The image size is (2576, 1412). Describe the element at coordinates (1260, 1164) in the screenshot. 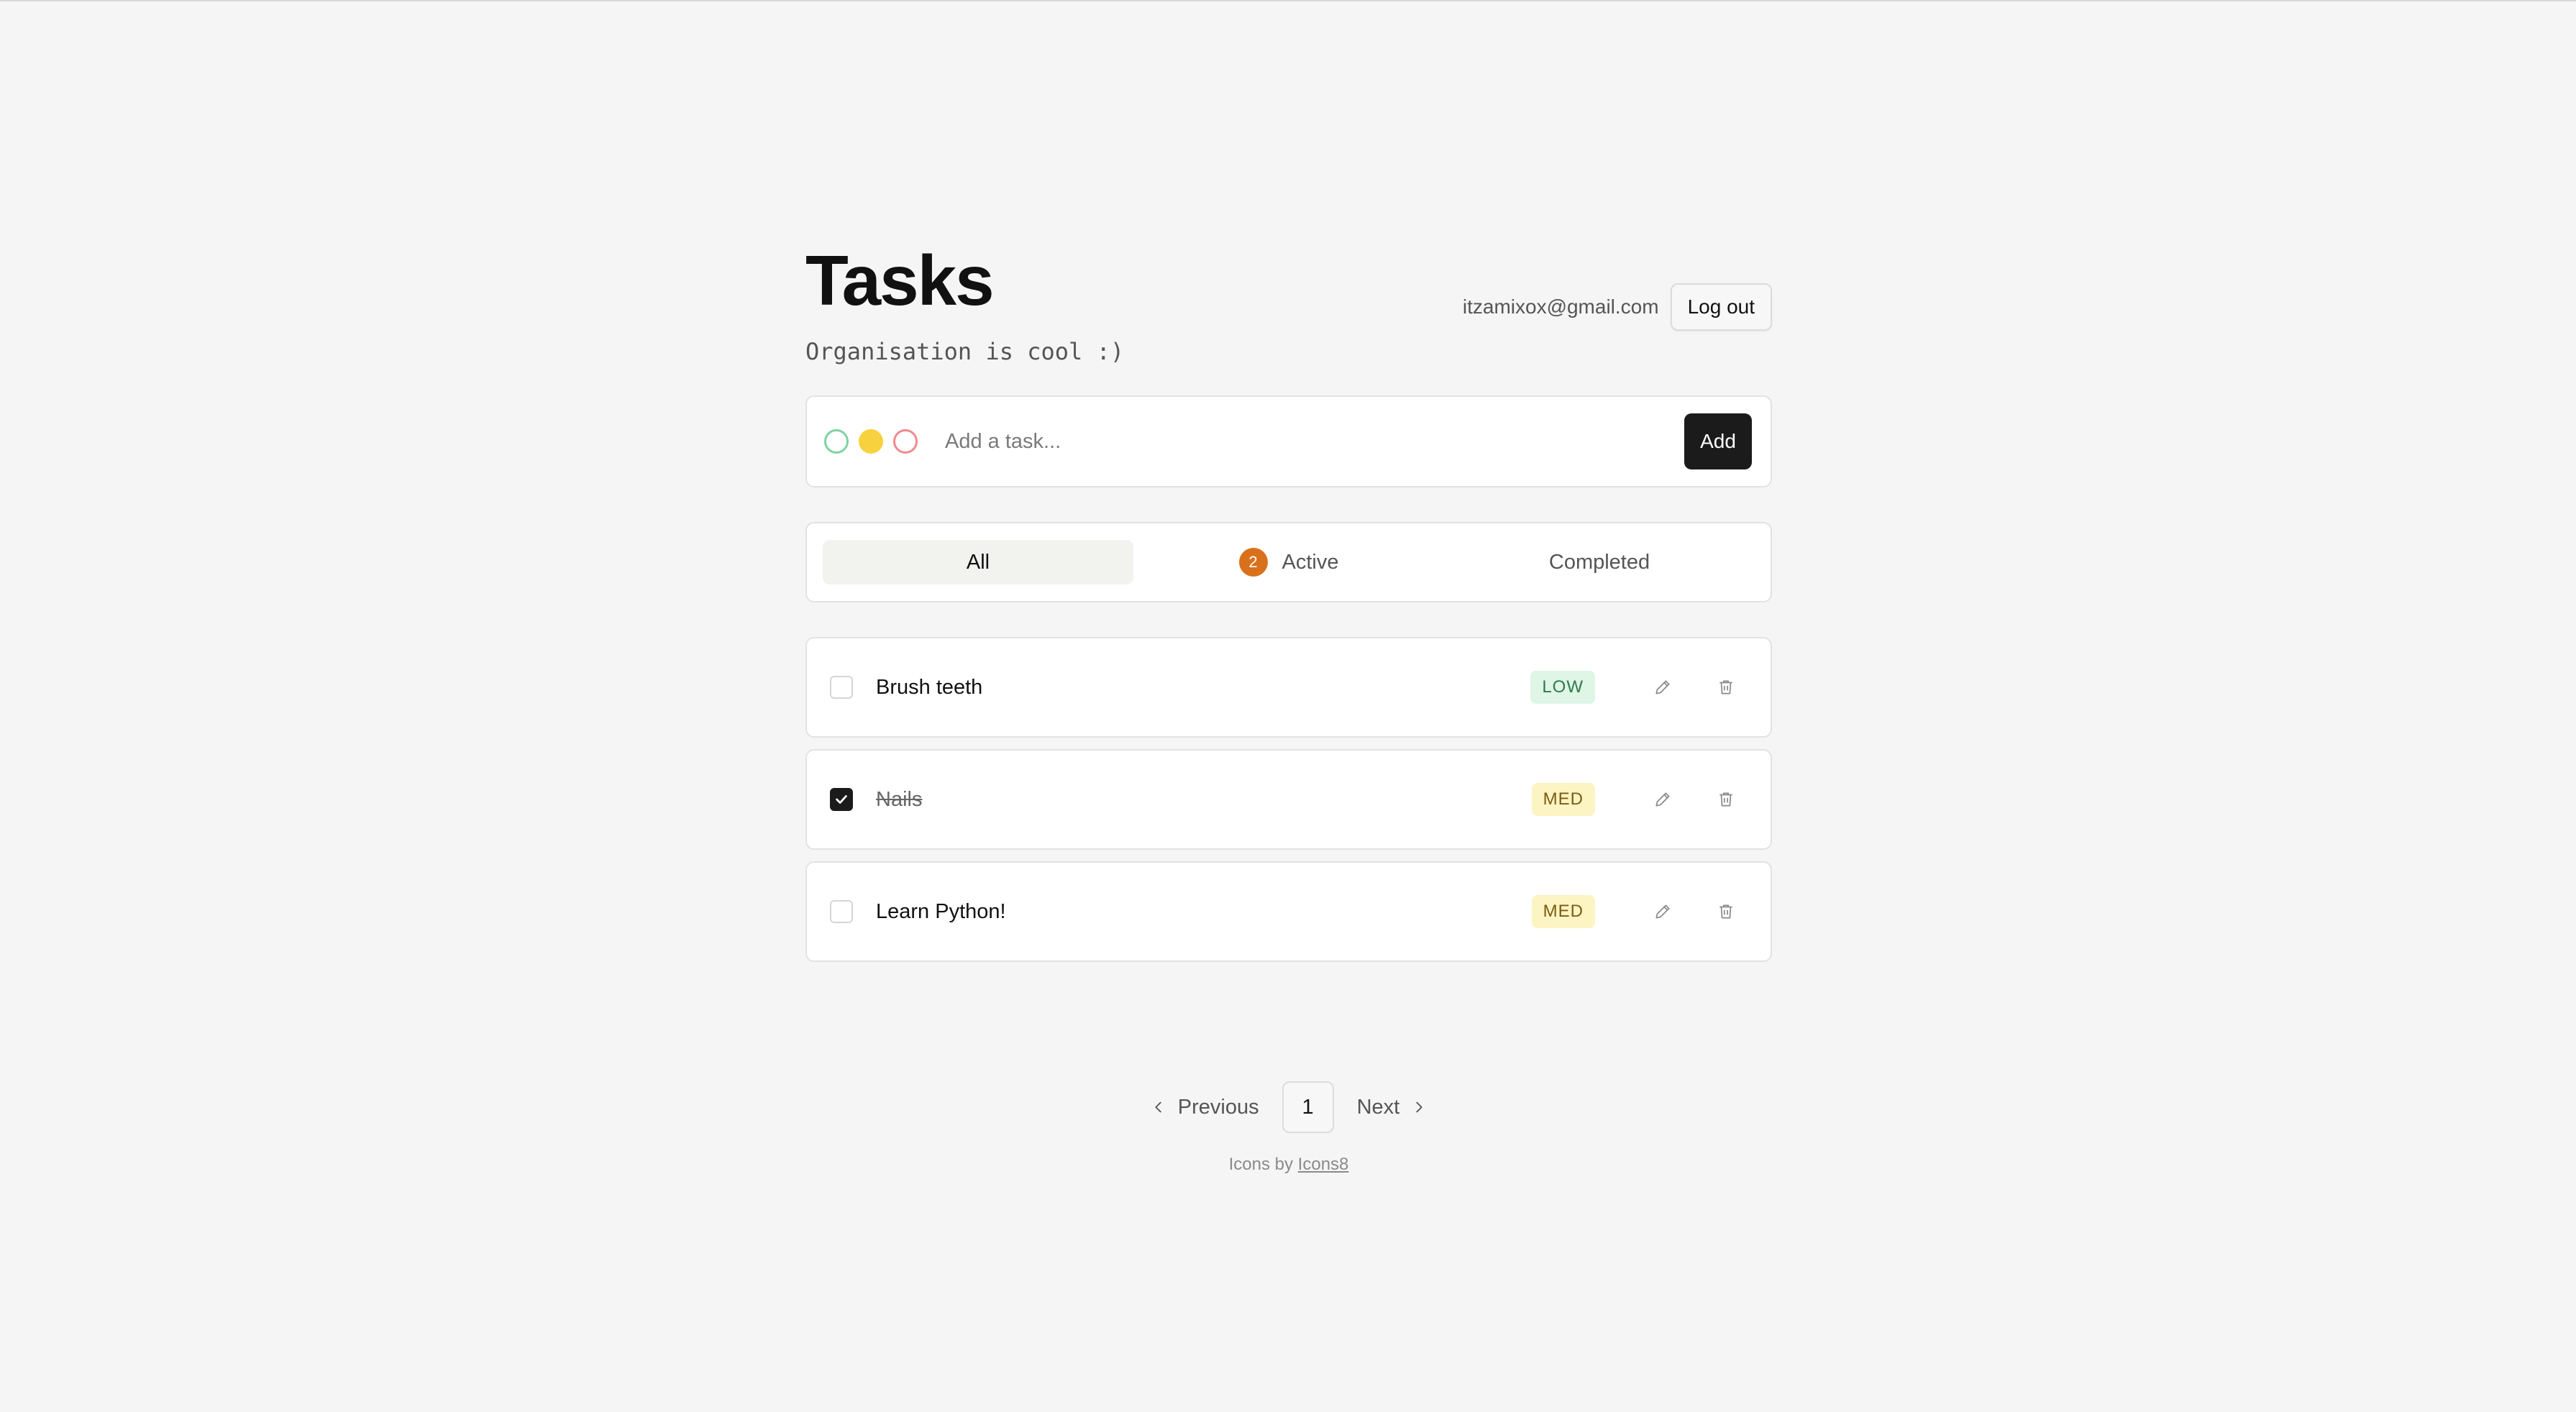

I see `footer-prefix: Icons by` at that location.